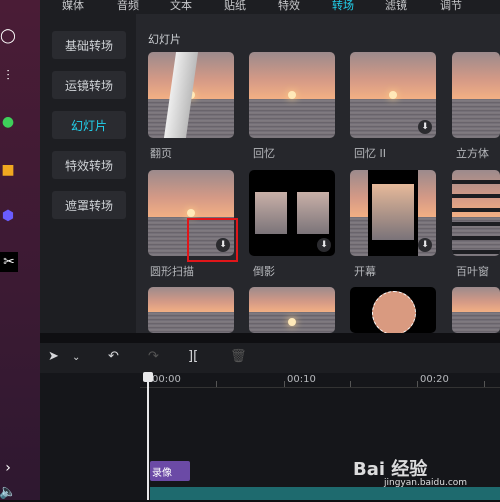  I want to click on volume-icon: 🔈, so click(8, 492).